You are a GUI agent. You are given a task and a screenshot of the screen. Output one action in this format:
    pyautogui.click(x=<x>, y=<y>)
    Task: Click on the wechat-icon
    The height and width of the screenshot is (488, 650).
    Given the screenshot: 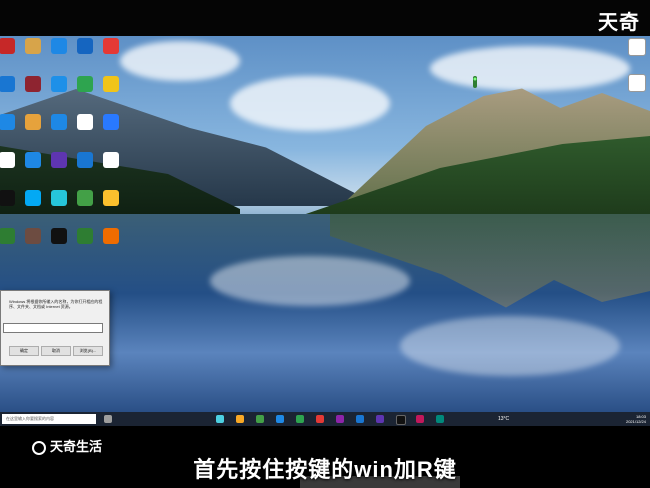 What is the action you would take?
    pyautogui.click(x=300, y=419)
    